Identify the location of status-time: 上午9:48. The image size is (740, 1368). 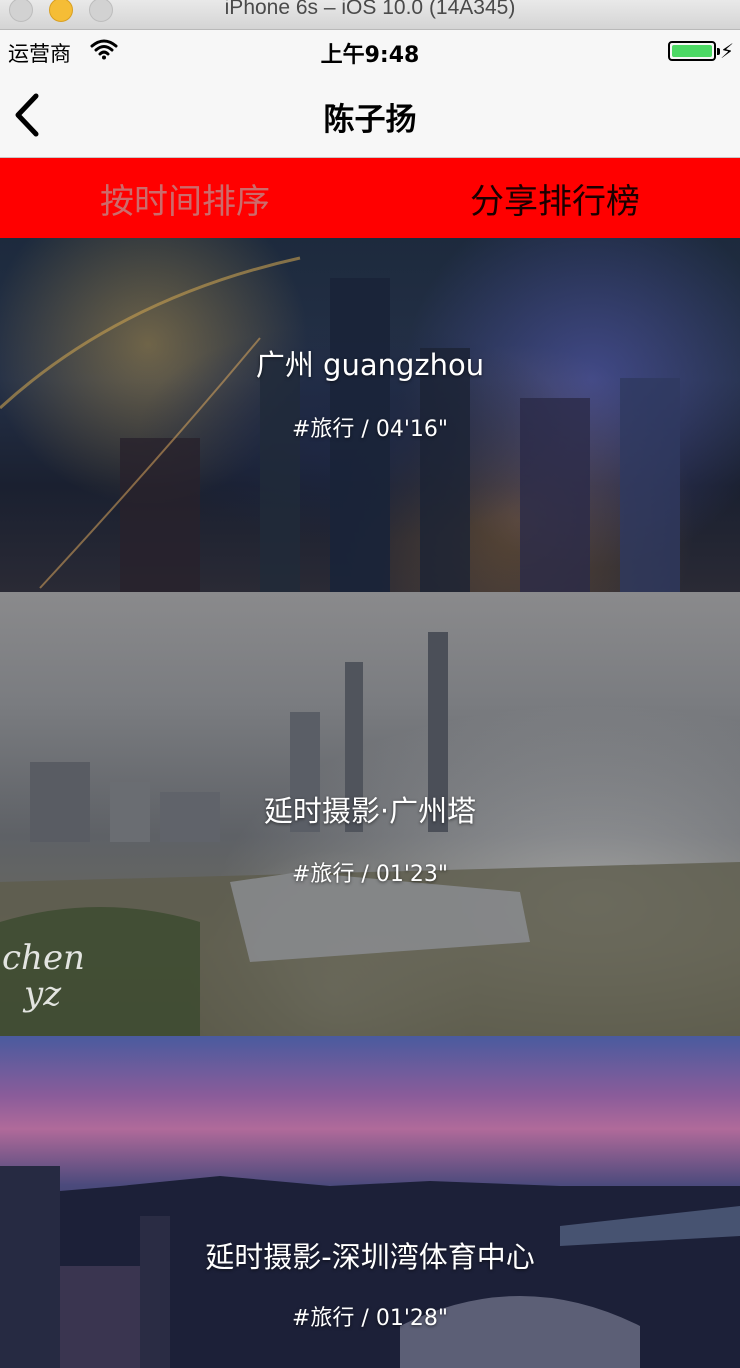
(370, 55).